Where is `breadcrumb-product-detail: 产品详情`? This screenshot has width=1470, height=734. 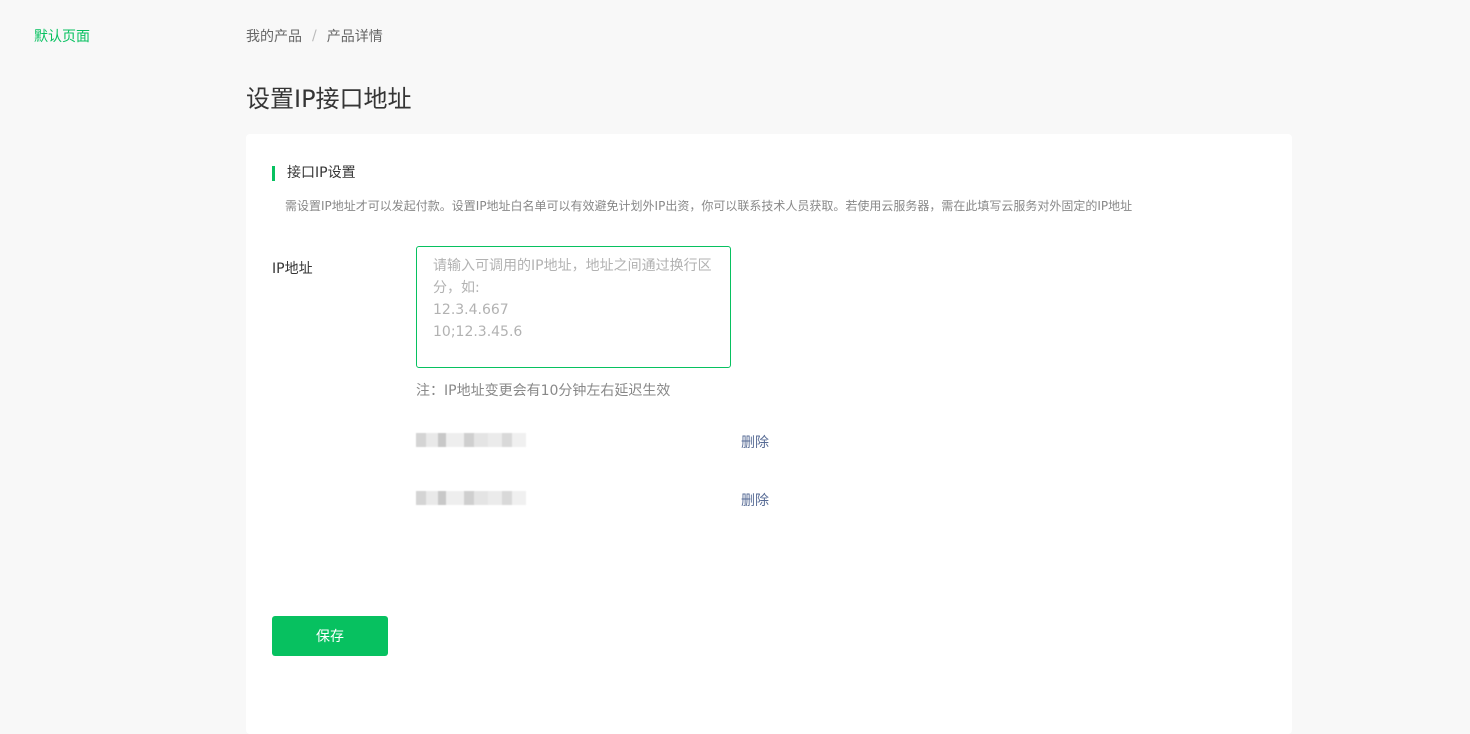 breadcrumb-product-detail: 产品详情 is located at coordinates (354, 37).